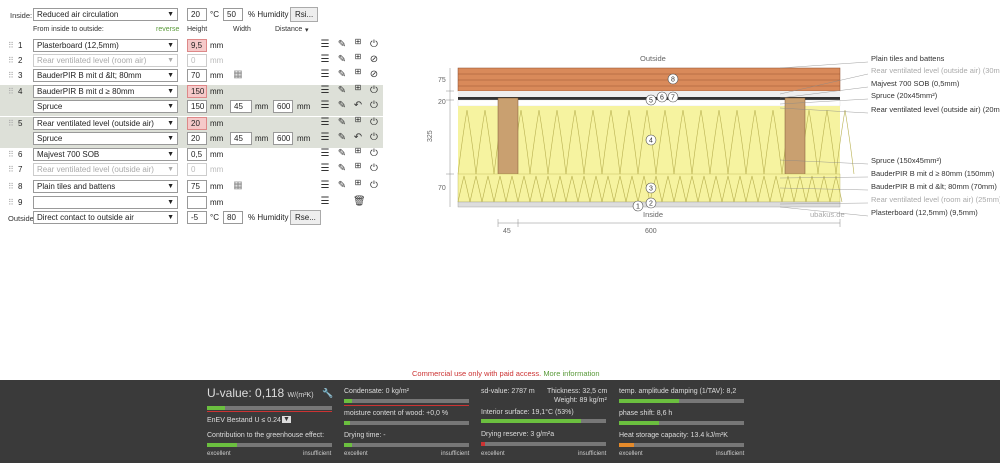 The image size is (1000, 463). Describe the element at coordinates (197, 14) in the screenshot. I see `inside-temp-input: 20` at that location.